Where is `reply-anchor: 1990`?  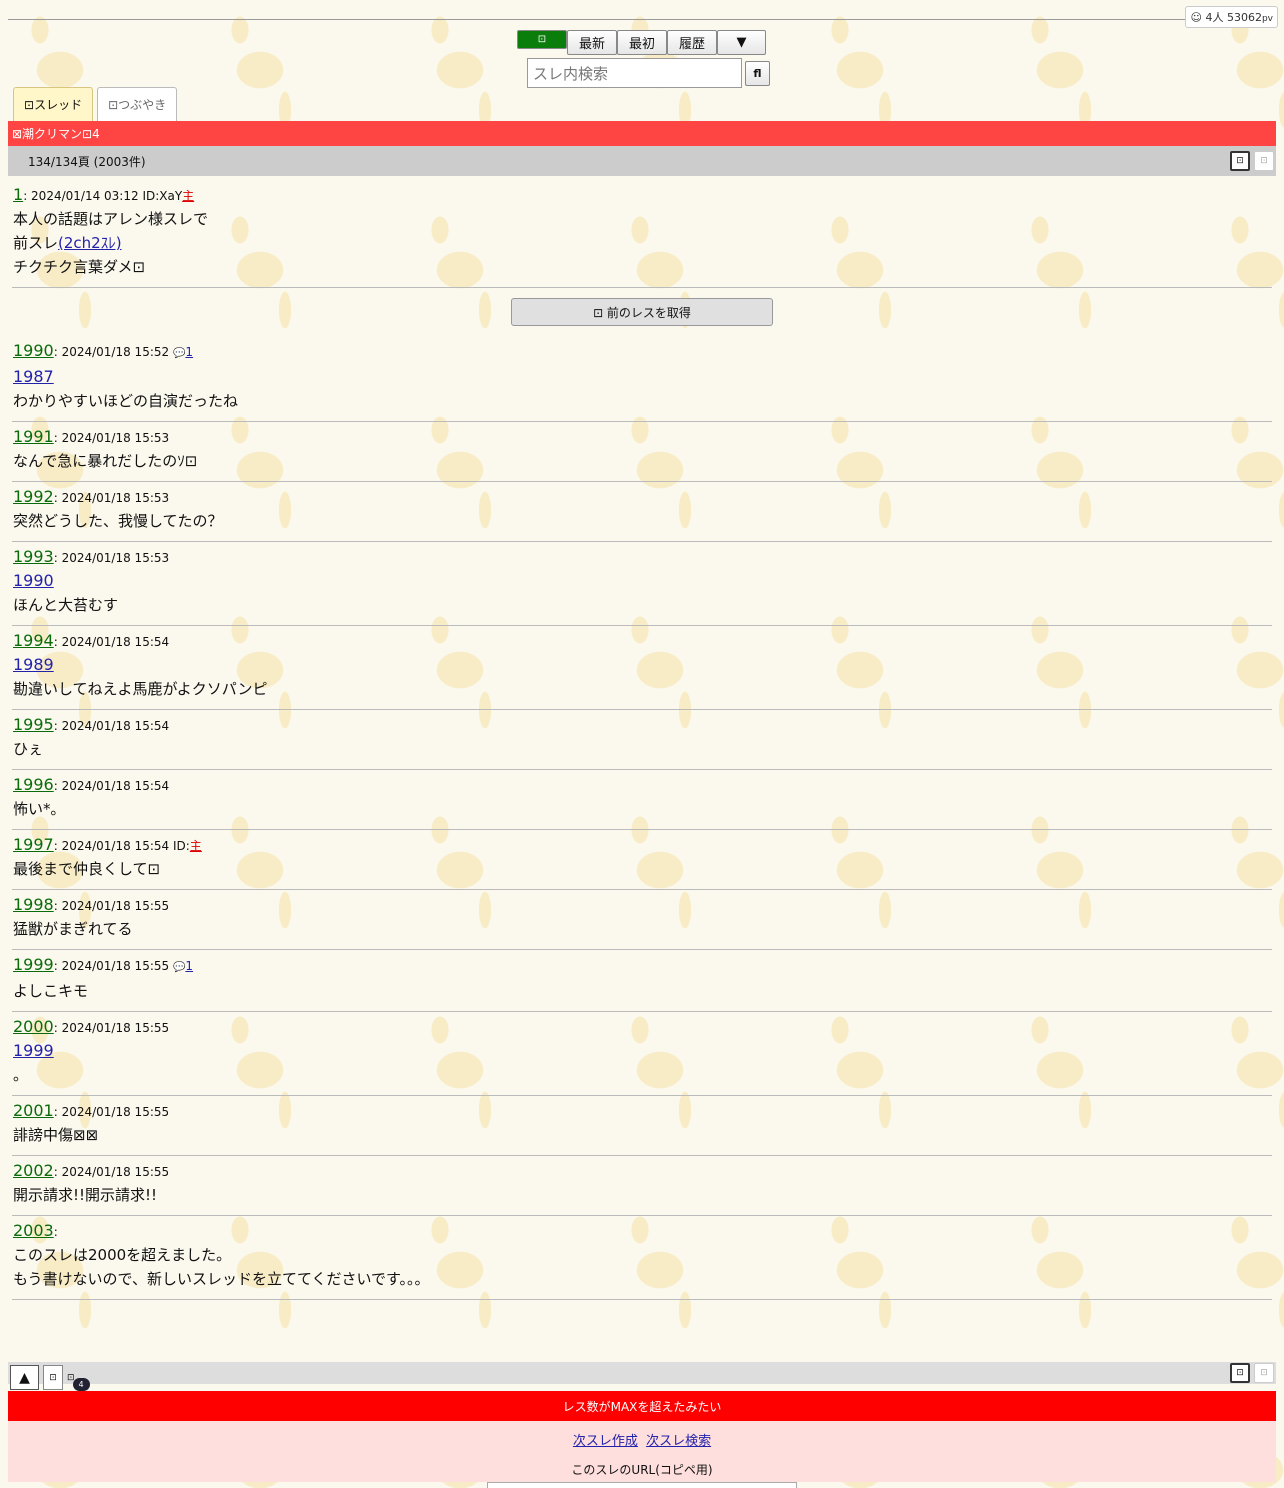 reply-anchor: 1990 is located at coordinates (642, 581).